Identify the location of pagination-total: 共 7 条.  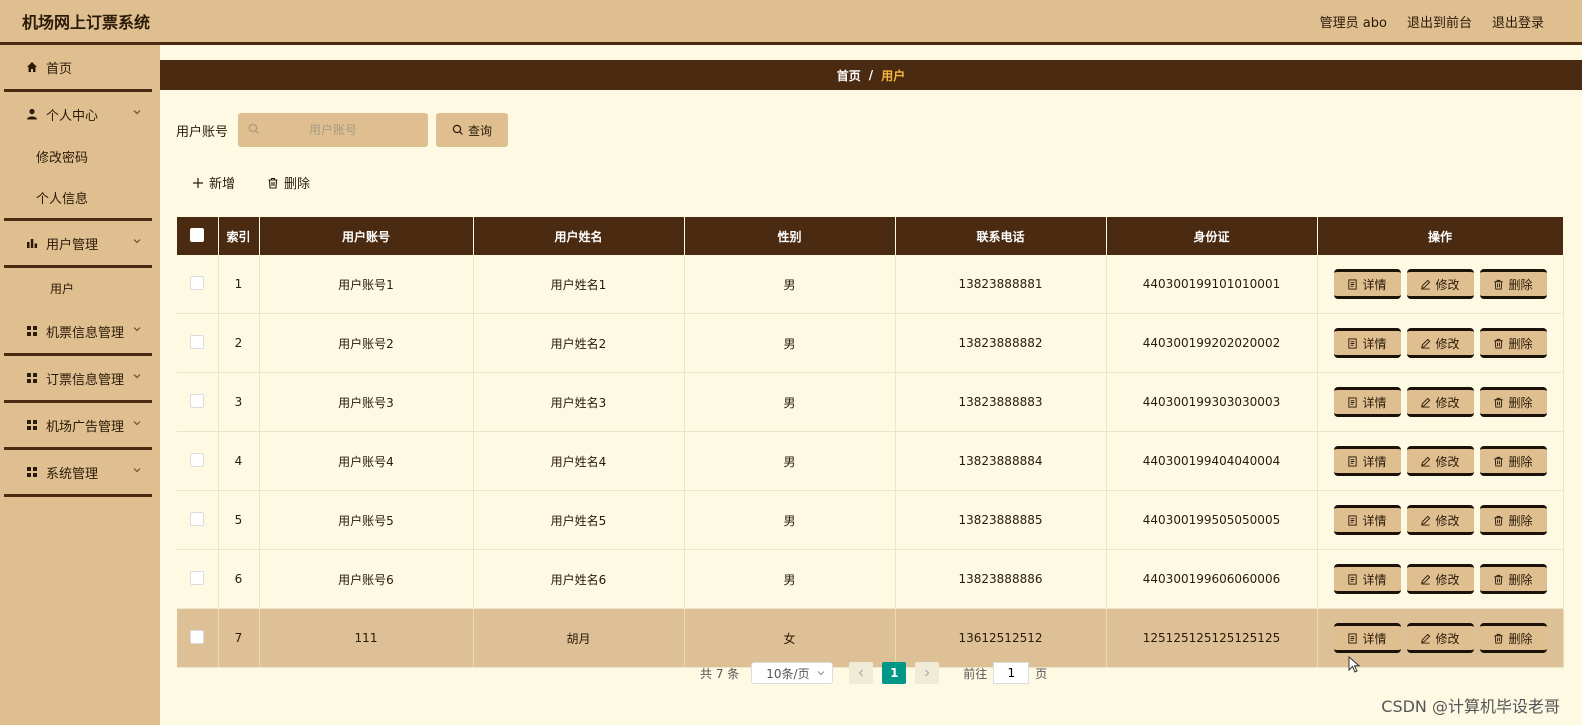
(720, 673).